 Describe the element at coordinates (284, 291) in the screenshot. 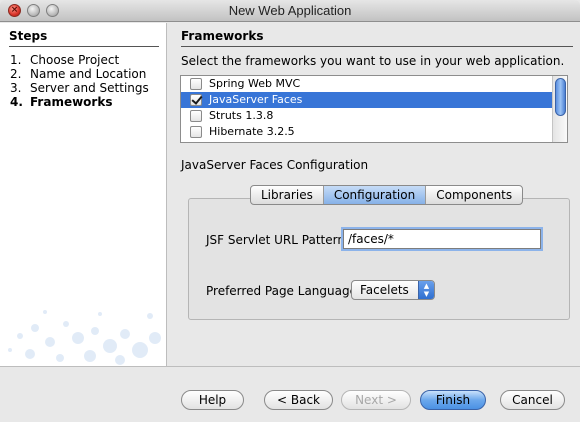

I see `page-language-label: Preferred Page Language:` at that location.